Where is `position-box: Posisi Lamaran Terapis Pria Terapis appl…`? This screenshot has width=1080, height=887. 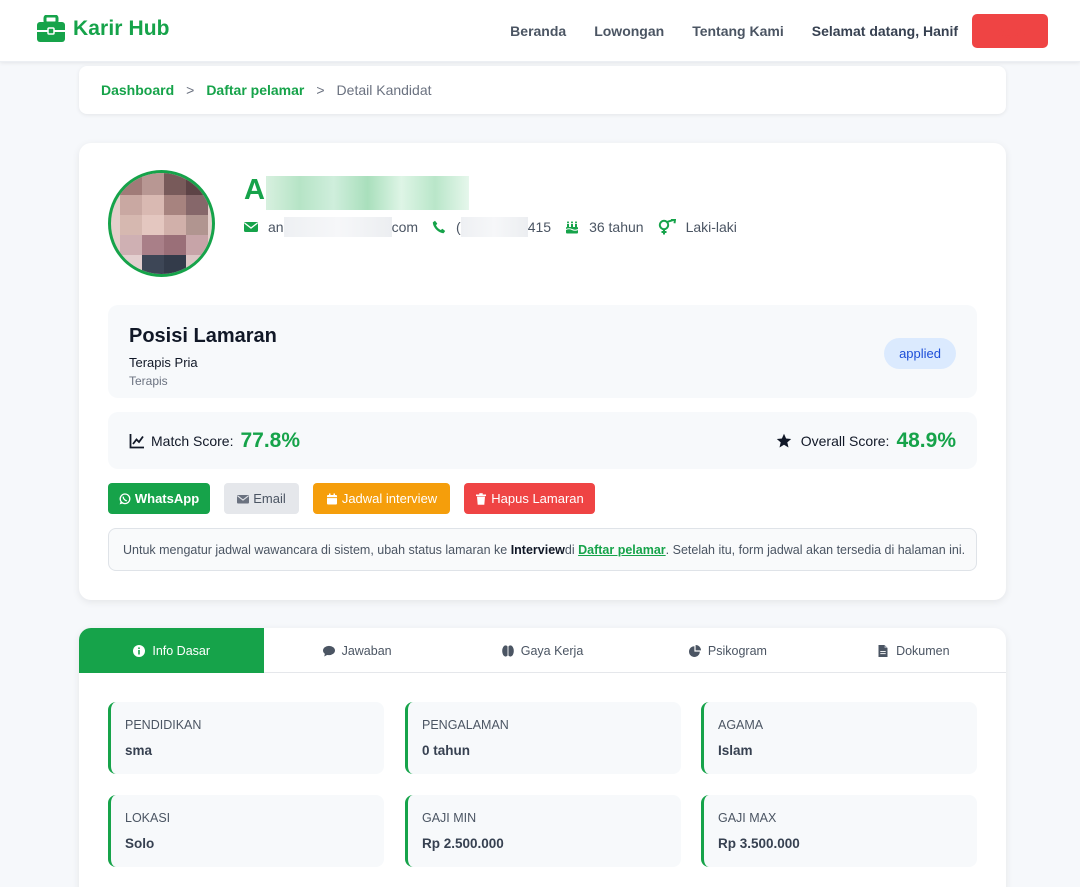 position-box: Posisi Lamaran Terapis Pria Terapis appl… is located at coordinates (542, 351).